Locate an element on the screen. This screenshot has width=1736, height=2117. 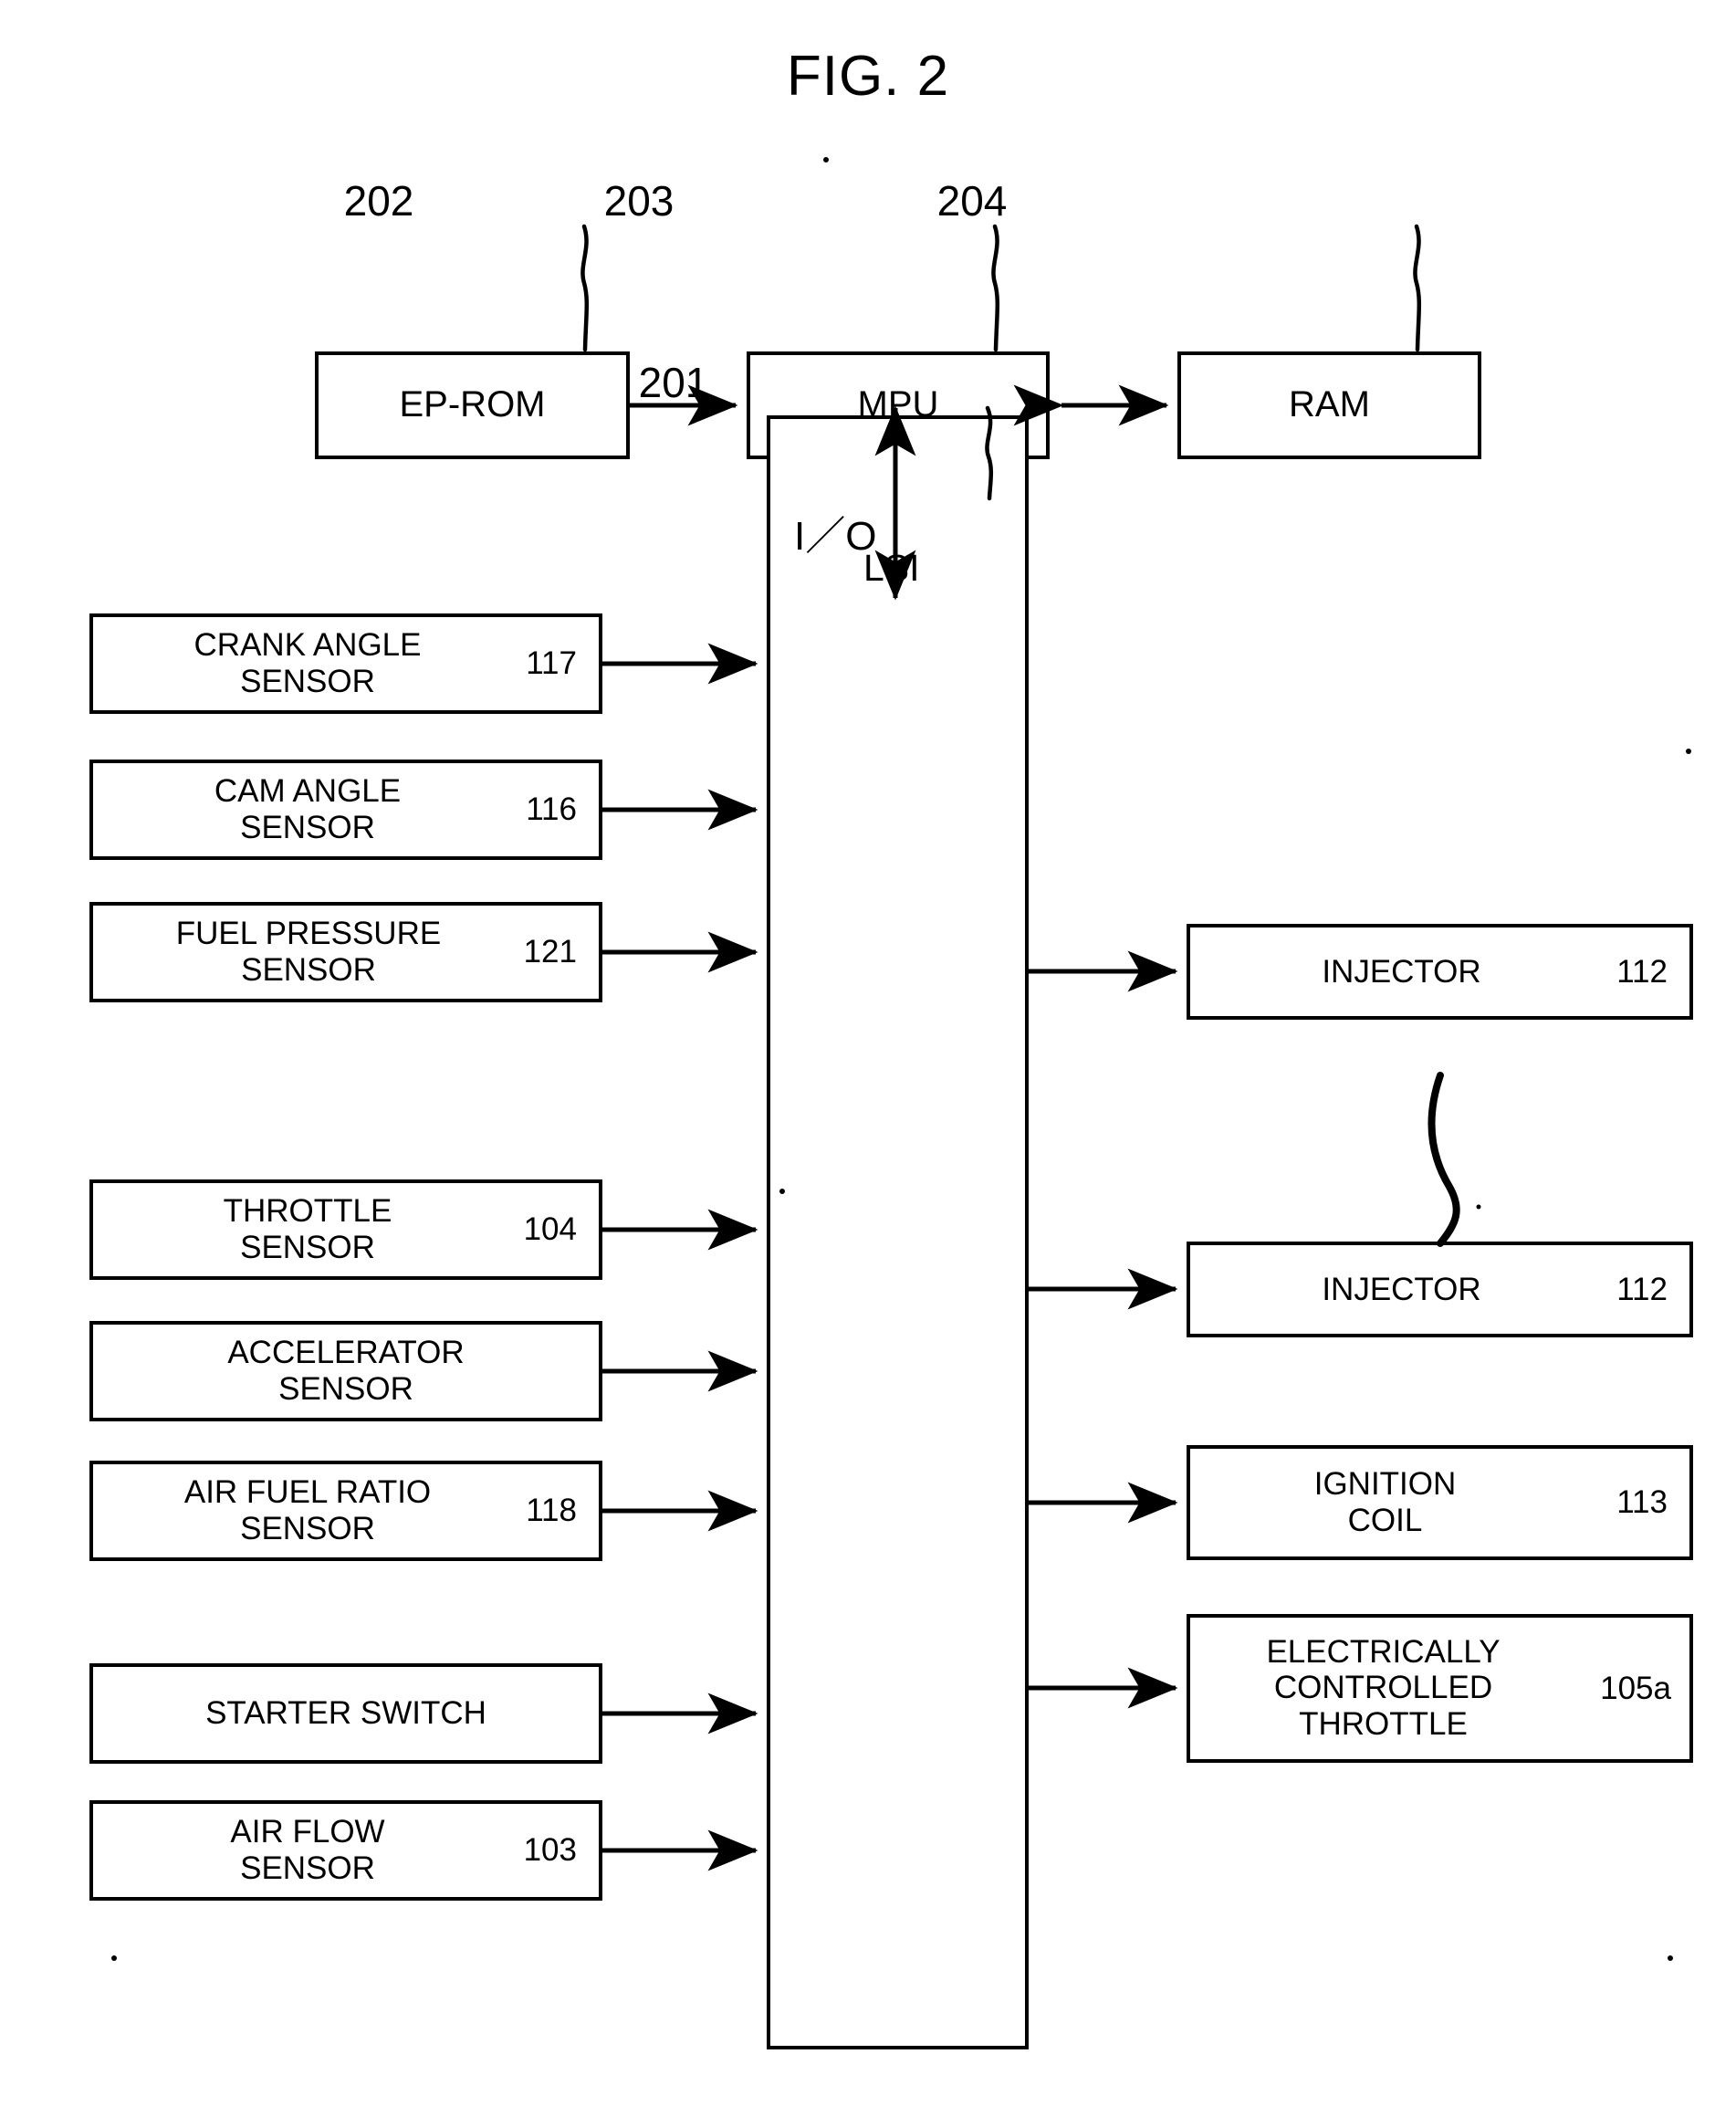
input-box-starter-switch: STARTER SWITCH is located at coordinates (345, 1714).